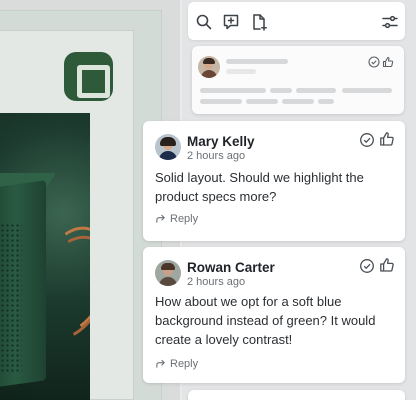  Describe the element at coordinates (204, 22) in the screenshot. I see `search-icon` at that location.